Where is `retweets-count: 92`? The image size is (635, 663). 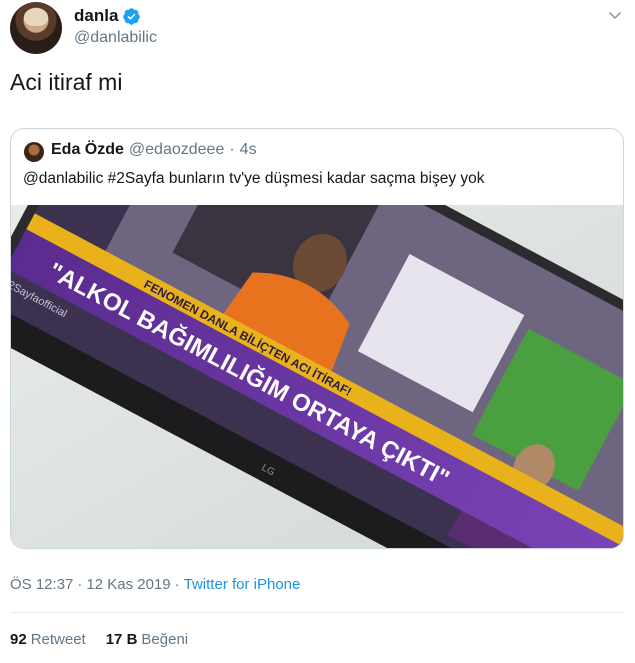
retweets-count: 92 is located at coordinates (18, 639).